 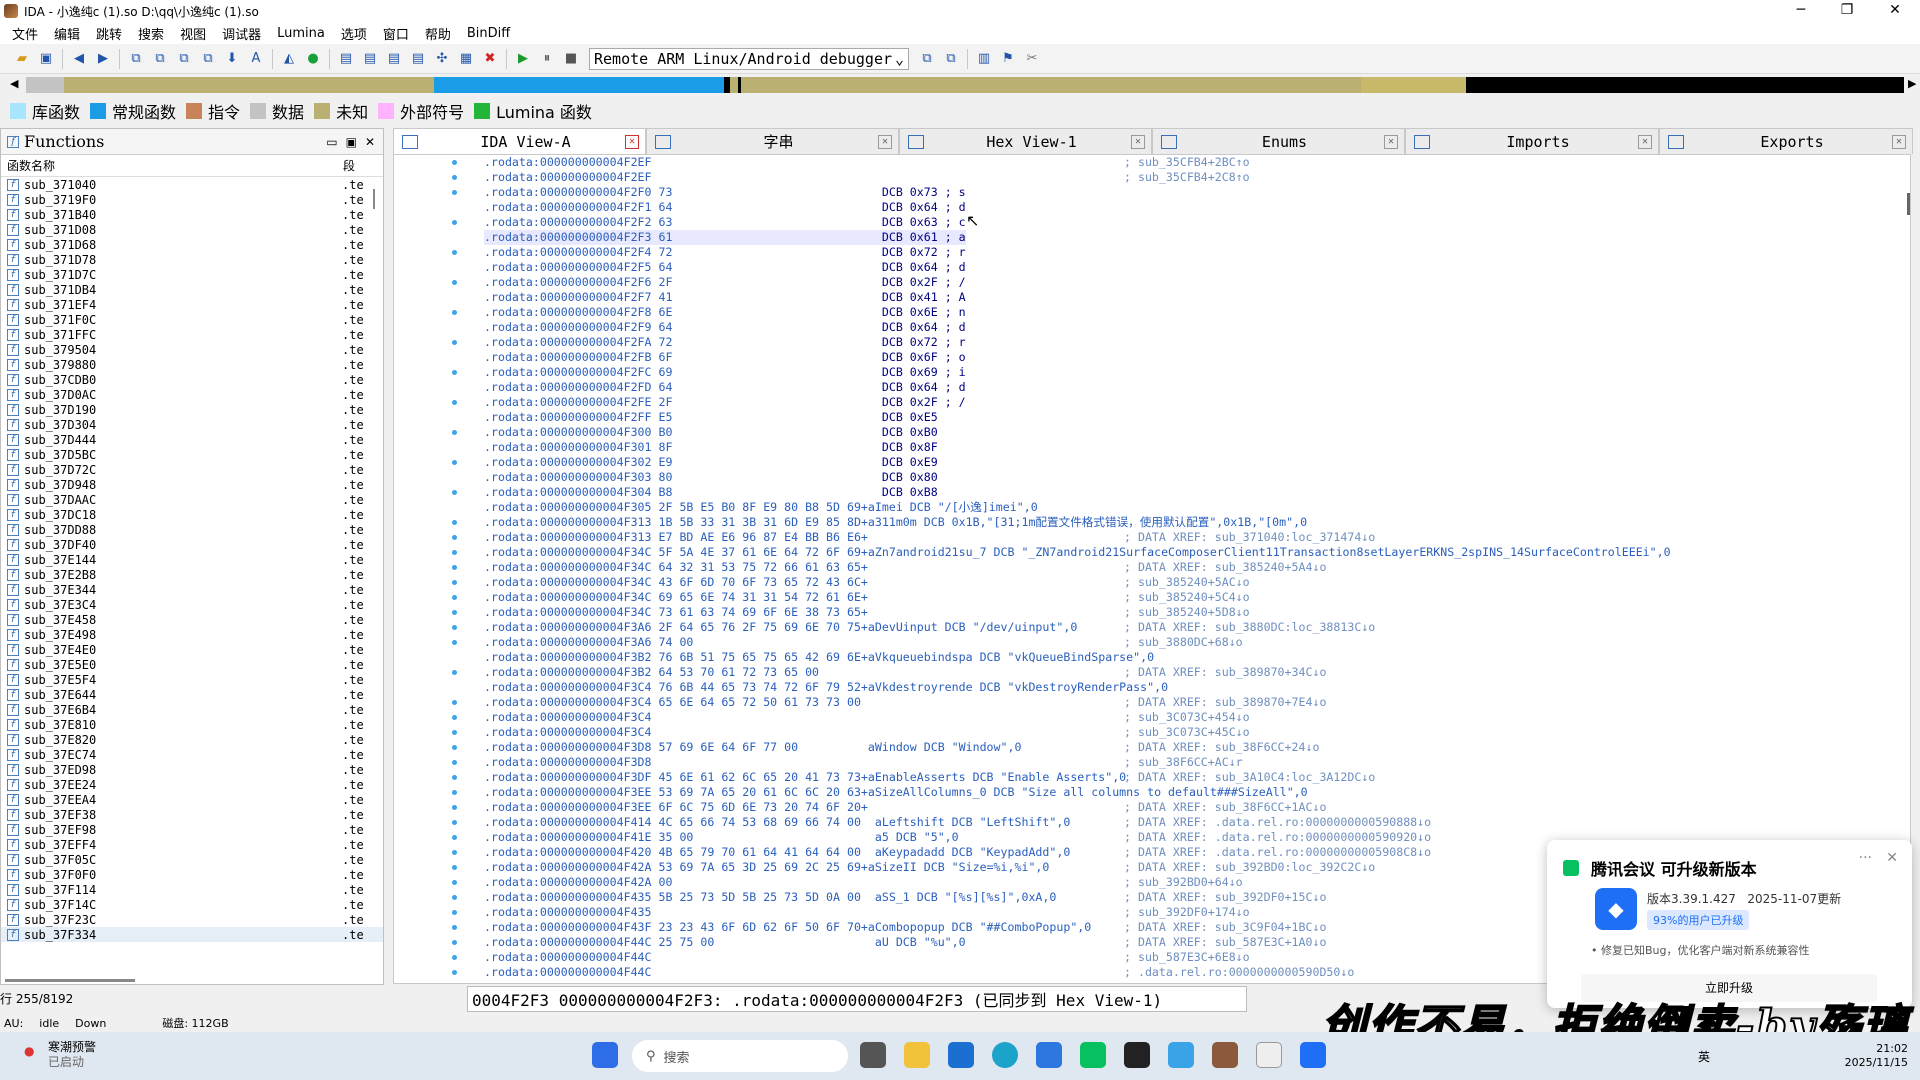 I want to click on function-row: f sub_37F0F0 .te, so click(x=192, y=874).